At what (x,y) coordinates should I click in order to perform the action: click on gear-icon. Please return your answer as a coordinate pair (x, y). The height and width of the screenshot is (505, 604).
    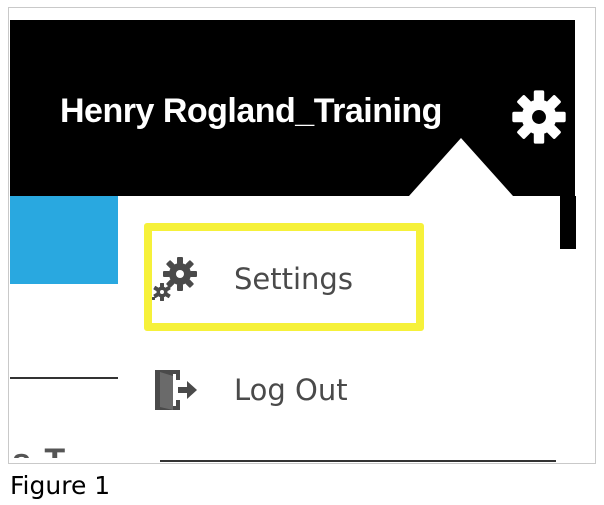
    Looking at the image, I should click on (539, 117).